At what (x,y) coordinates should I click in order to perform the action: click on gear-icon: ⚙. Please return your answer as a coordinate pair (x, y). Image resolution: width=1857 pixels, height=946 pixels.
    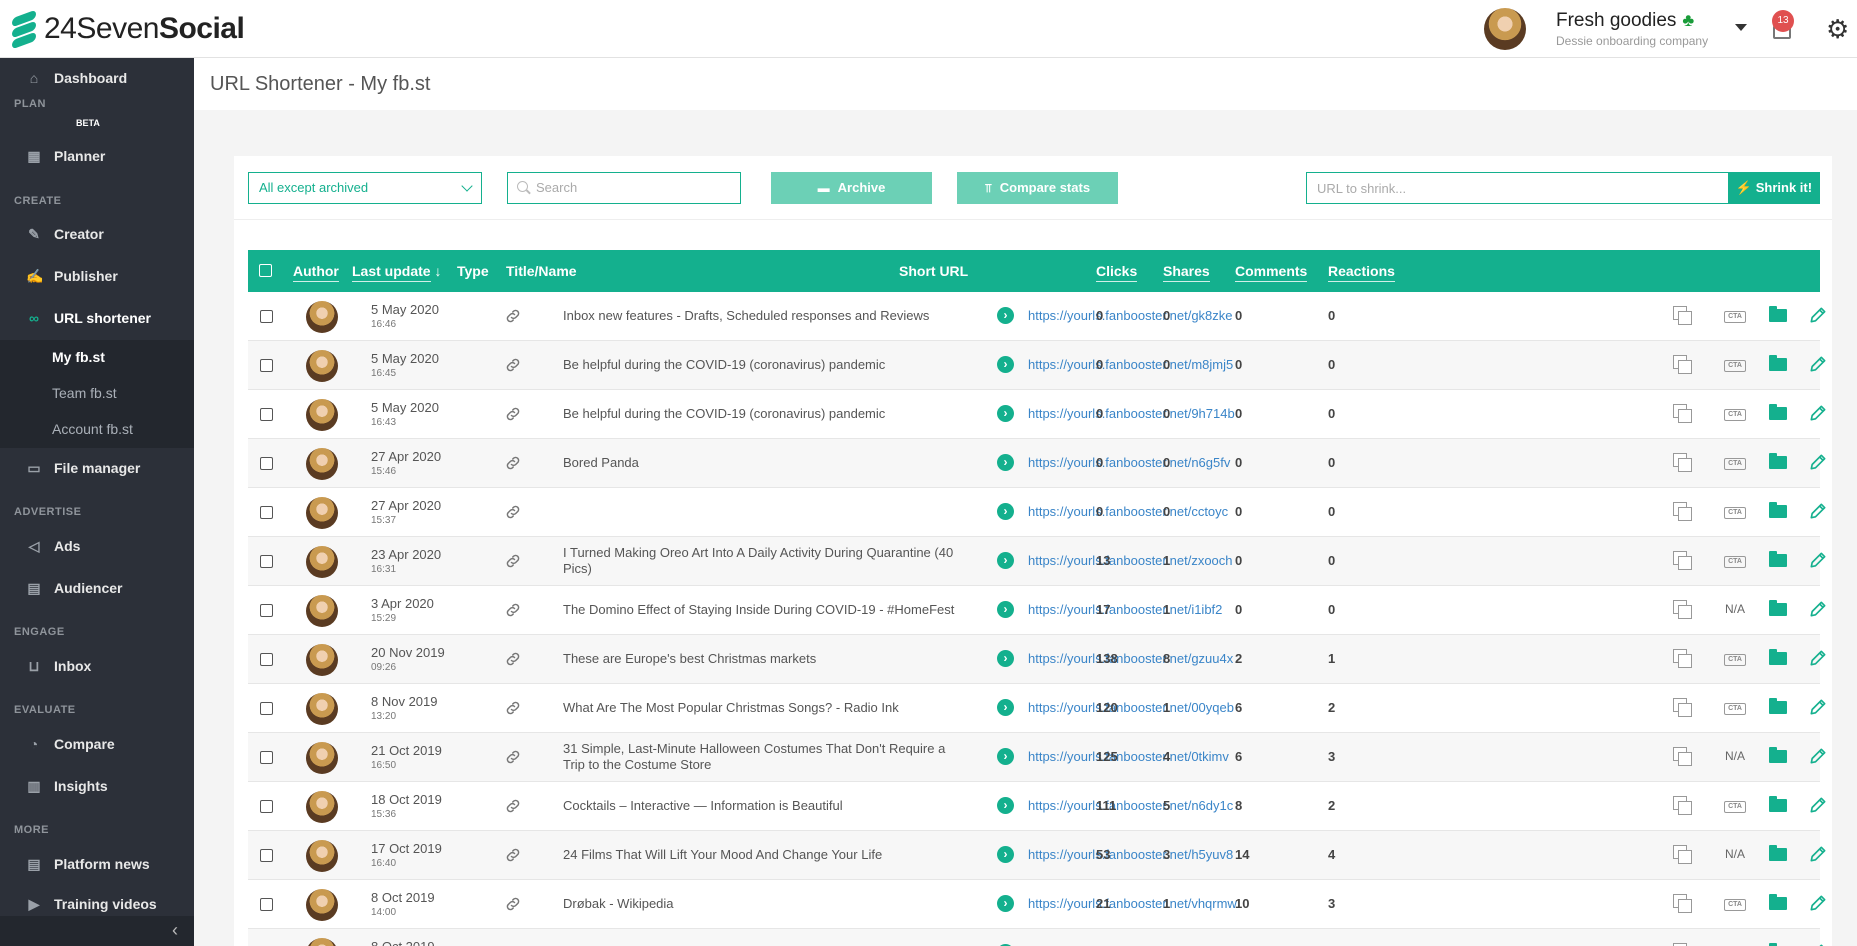
    Looking at the image, I should click on (1837, 29).